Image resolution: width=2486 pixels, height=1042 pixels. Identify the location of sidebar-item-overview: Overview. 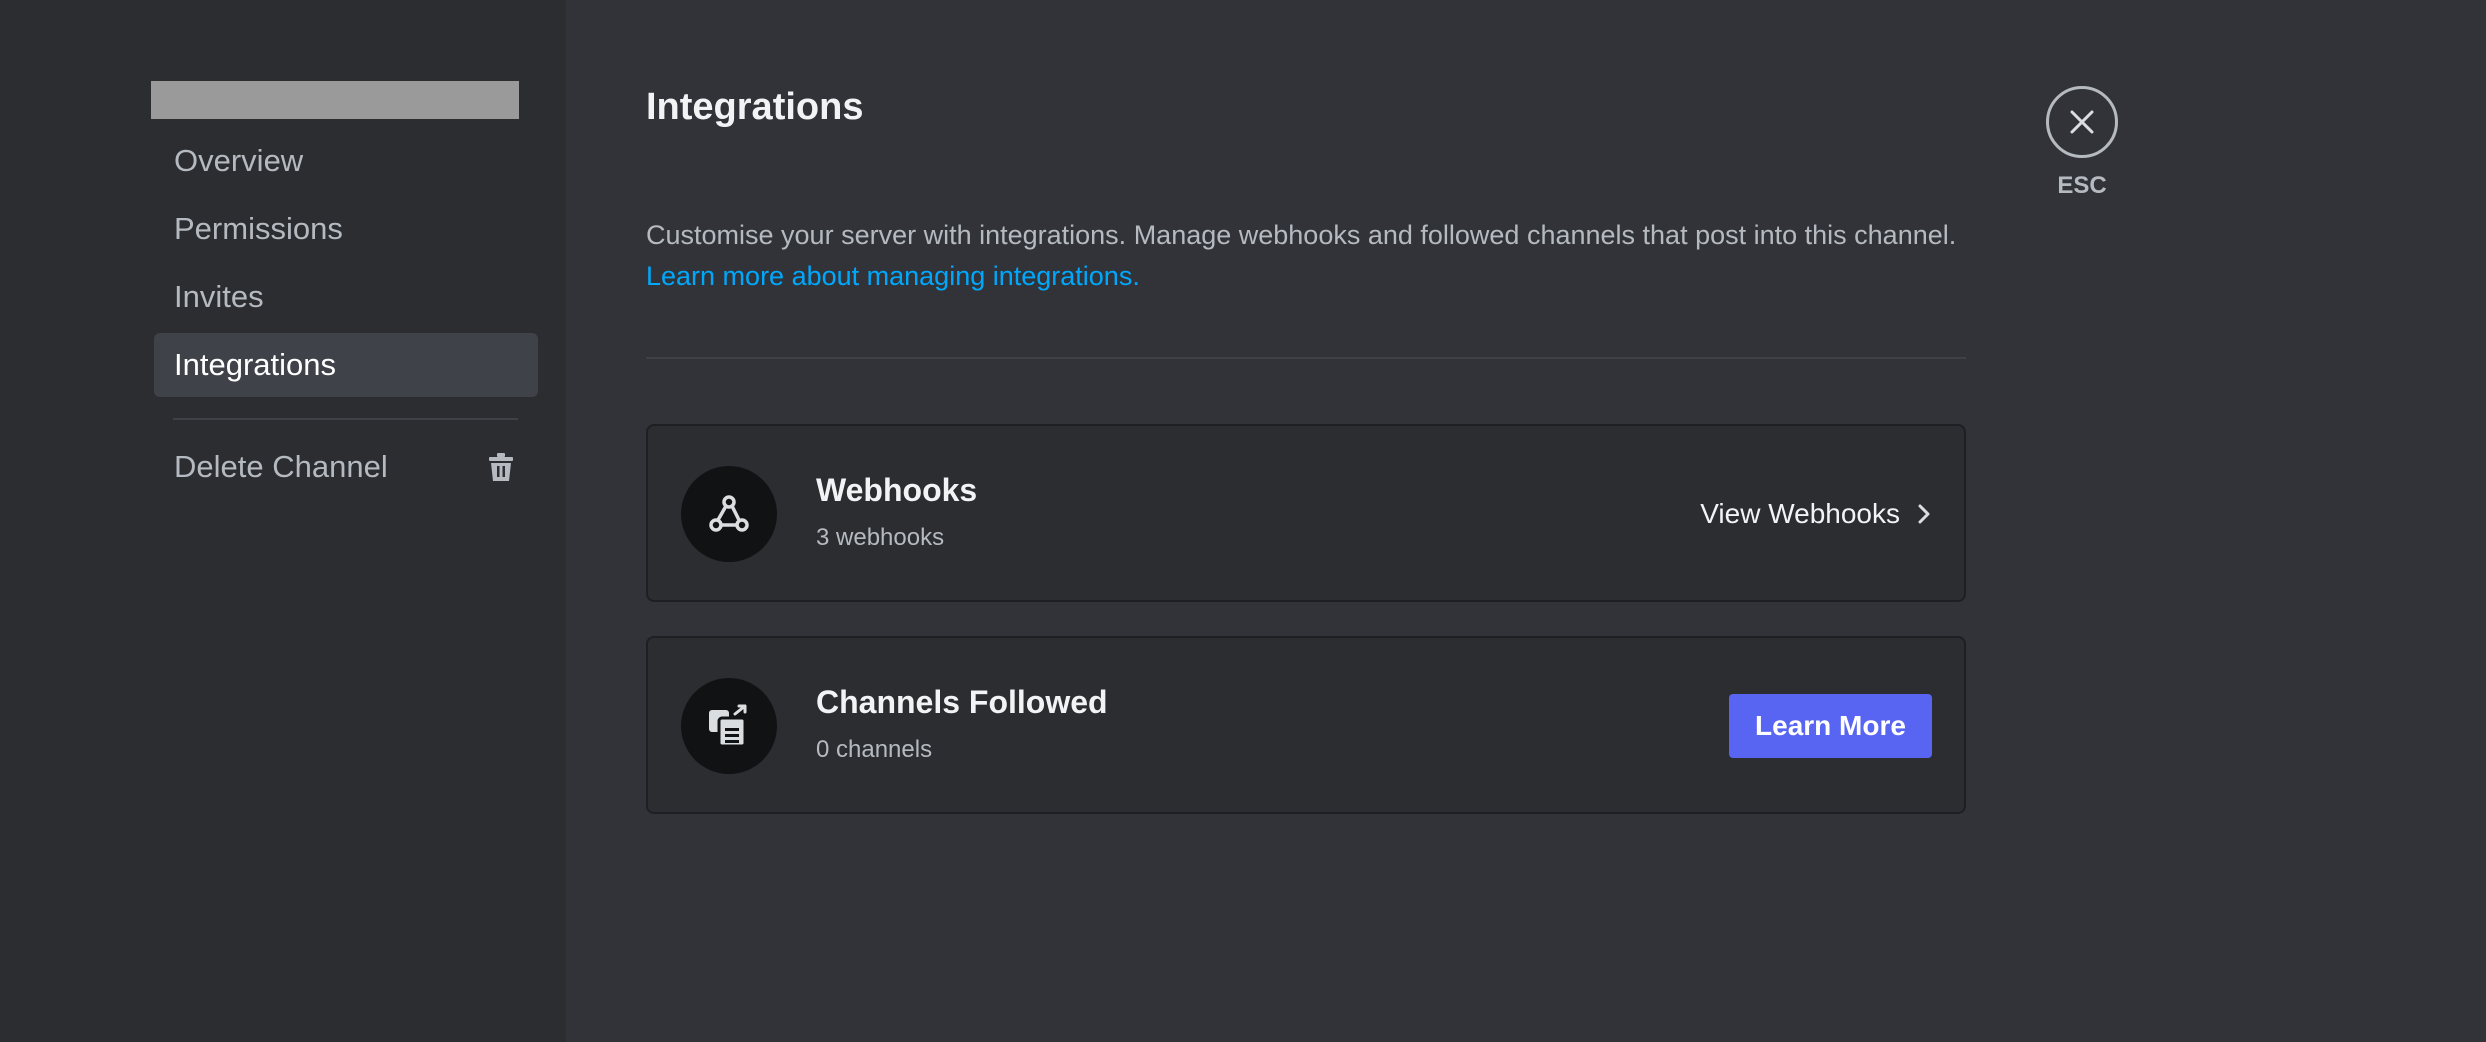
(346, 161).